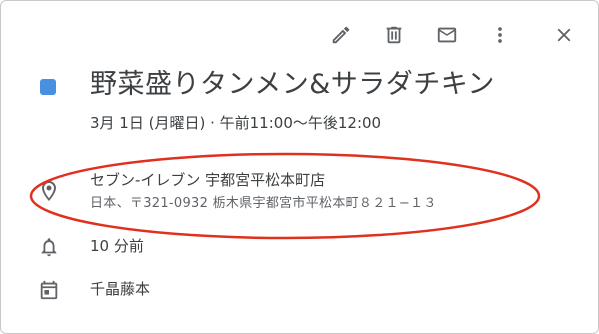  What do you see at coordinates (49, 247) in the screenshot?
I see `bell-icon` at bounding box center [49, 247].